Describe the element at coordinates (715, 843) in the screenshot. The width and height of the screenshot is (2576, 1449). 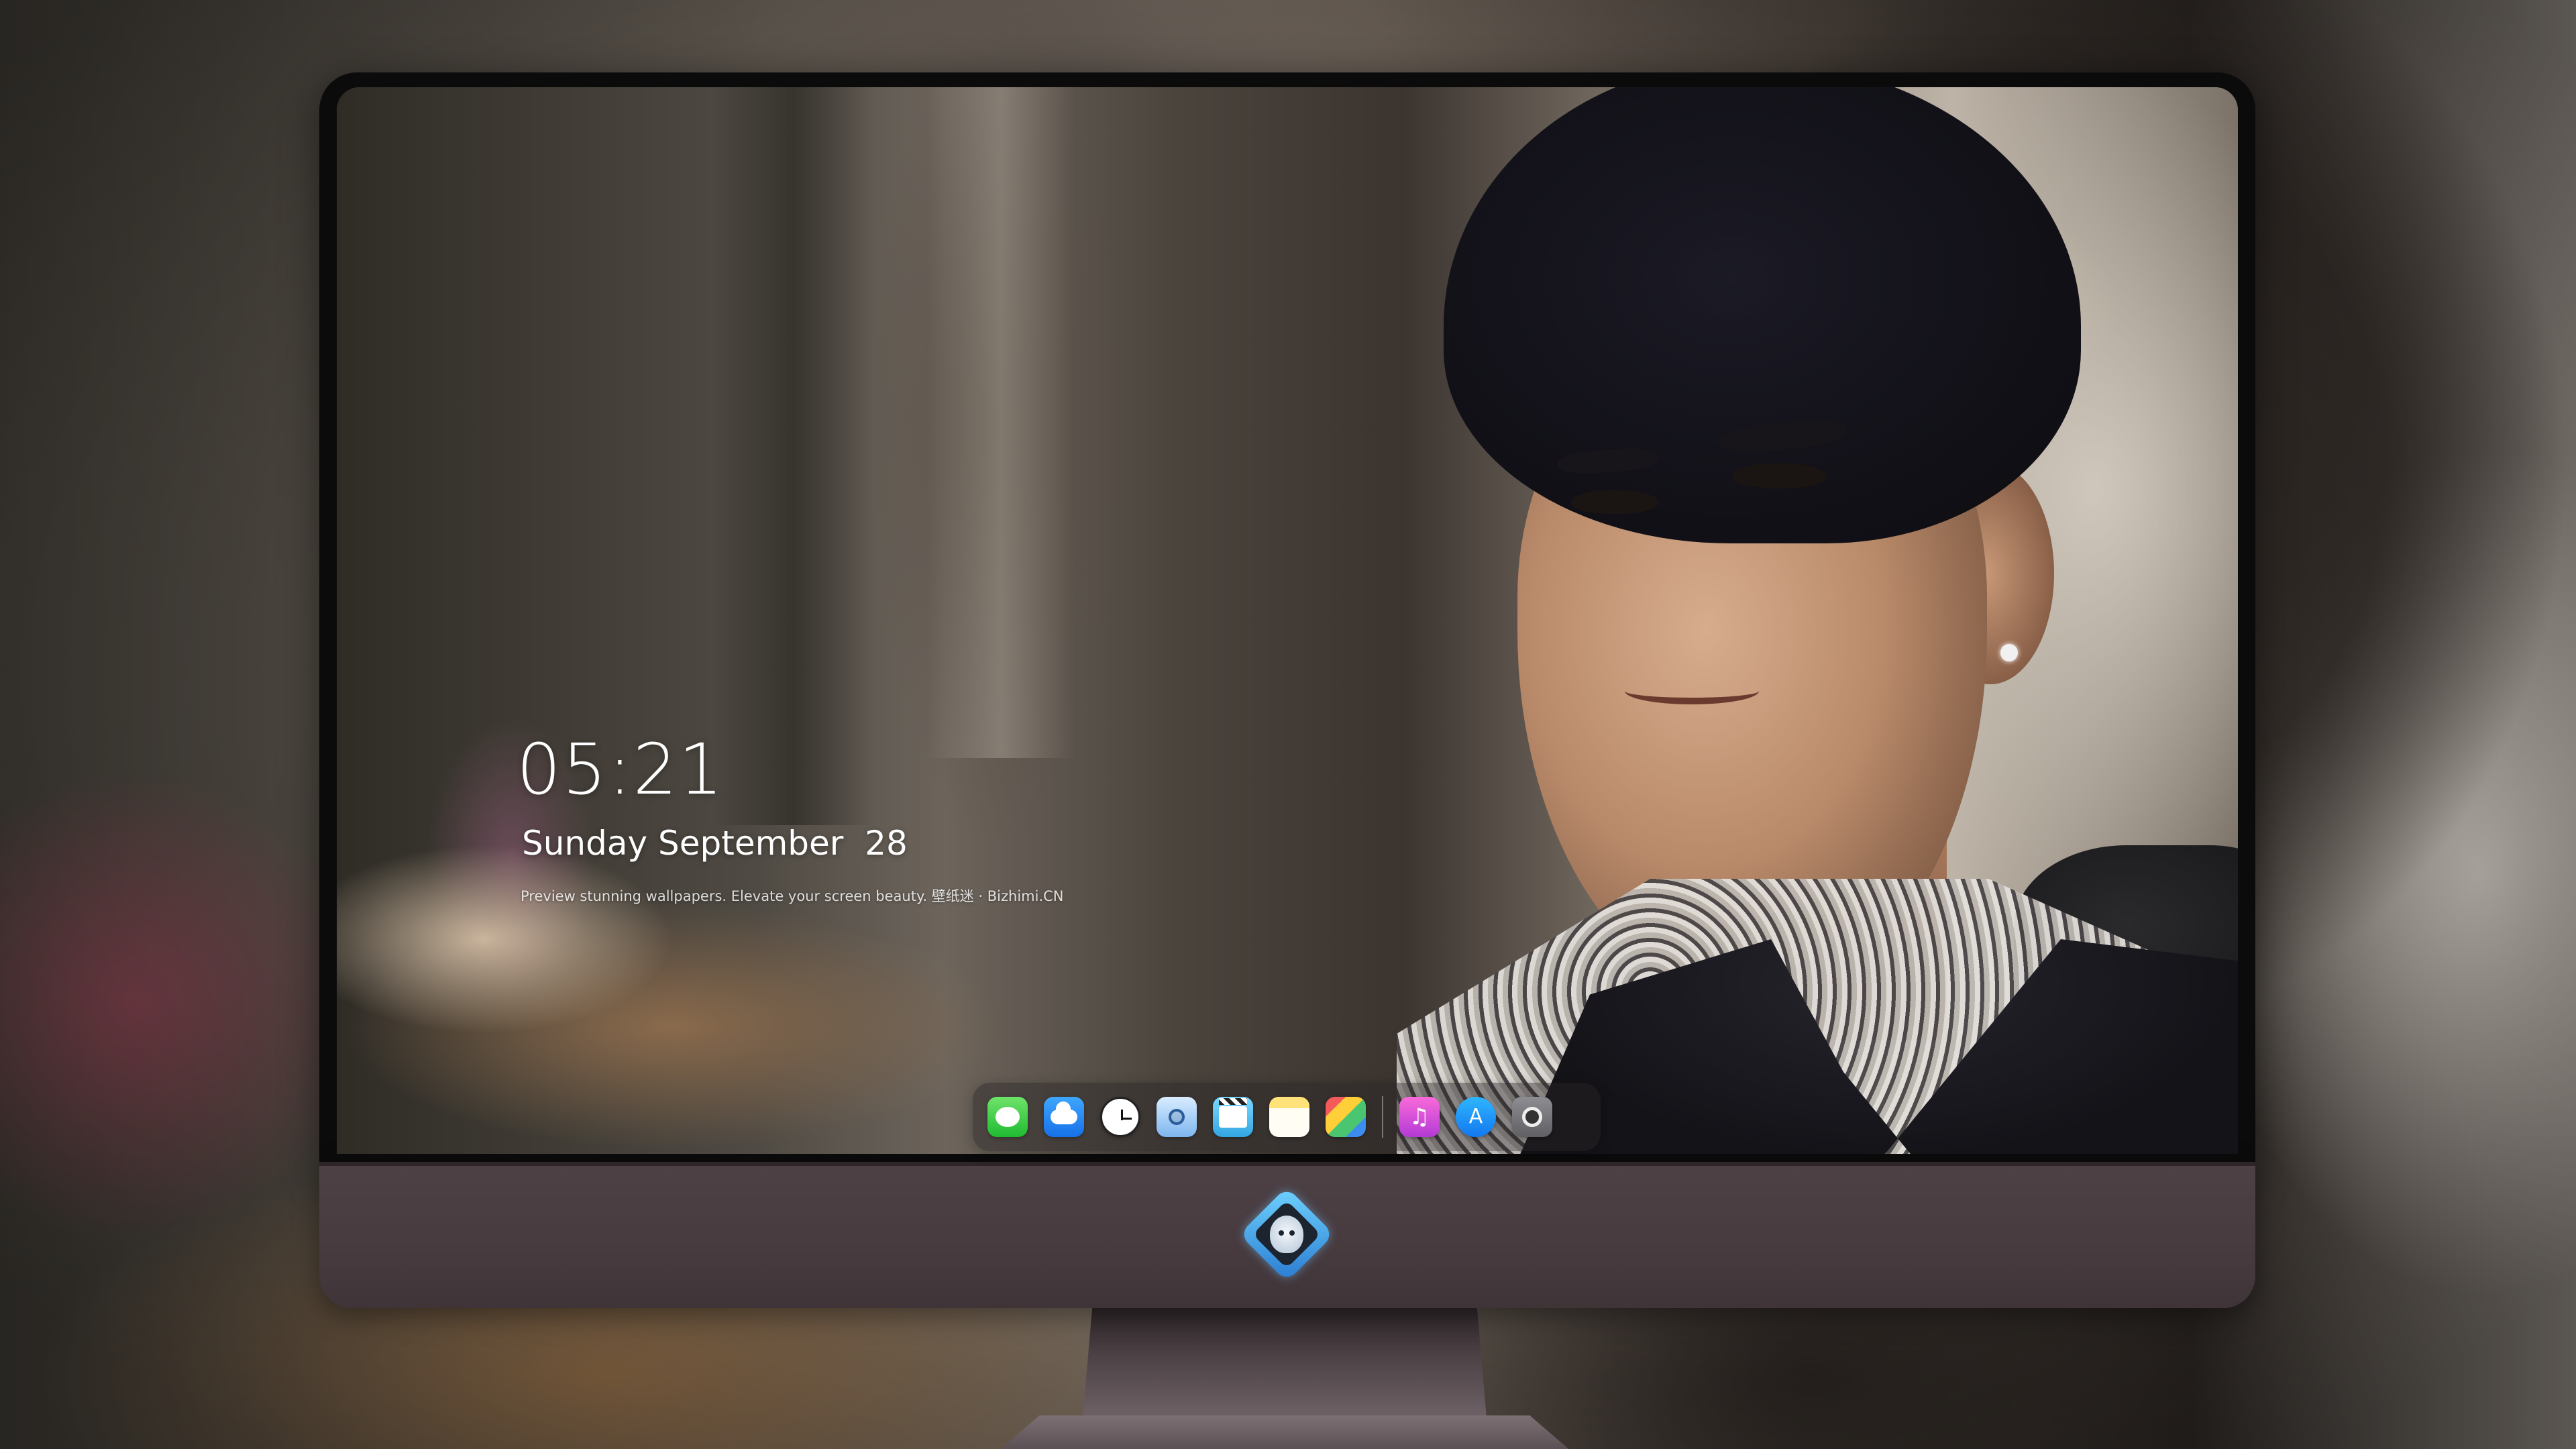
I see `lock-screen-date: Sunday September 28` at that location.